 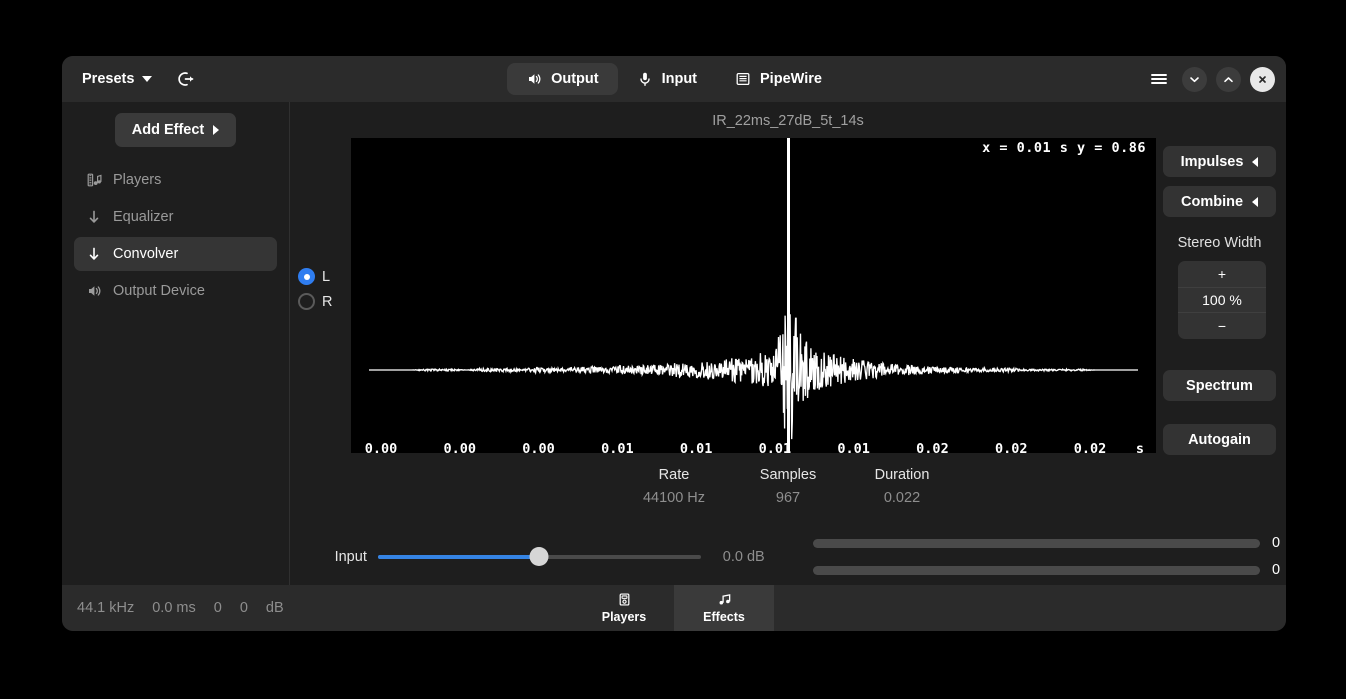 I want to click on cursor-readout: x = 0.01 s y = 0.86, so click(x=1064, y=148).